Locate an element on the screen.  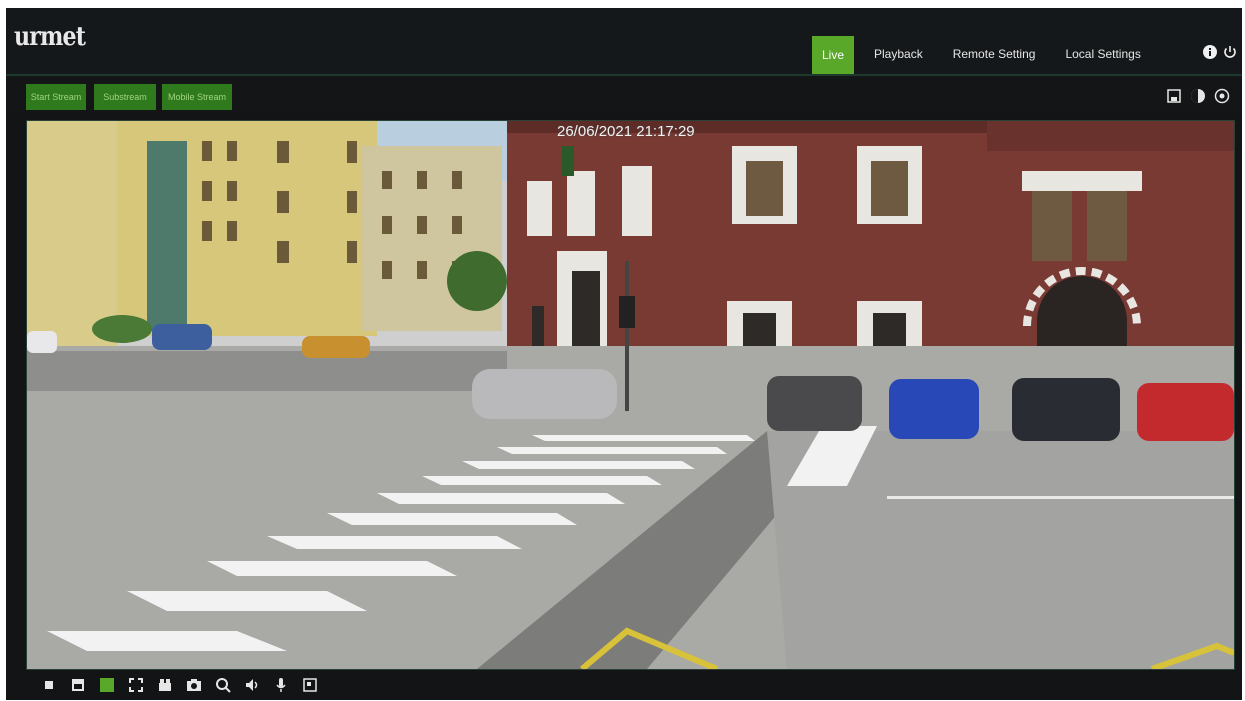
nav-live: Live is located at coordinates (833, 55).